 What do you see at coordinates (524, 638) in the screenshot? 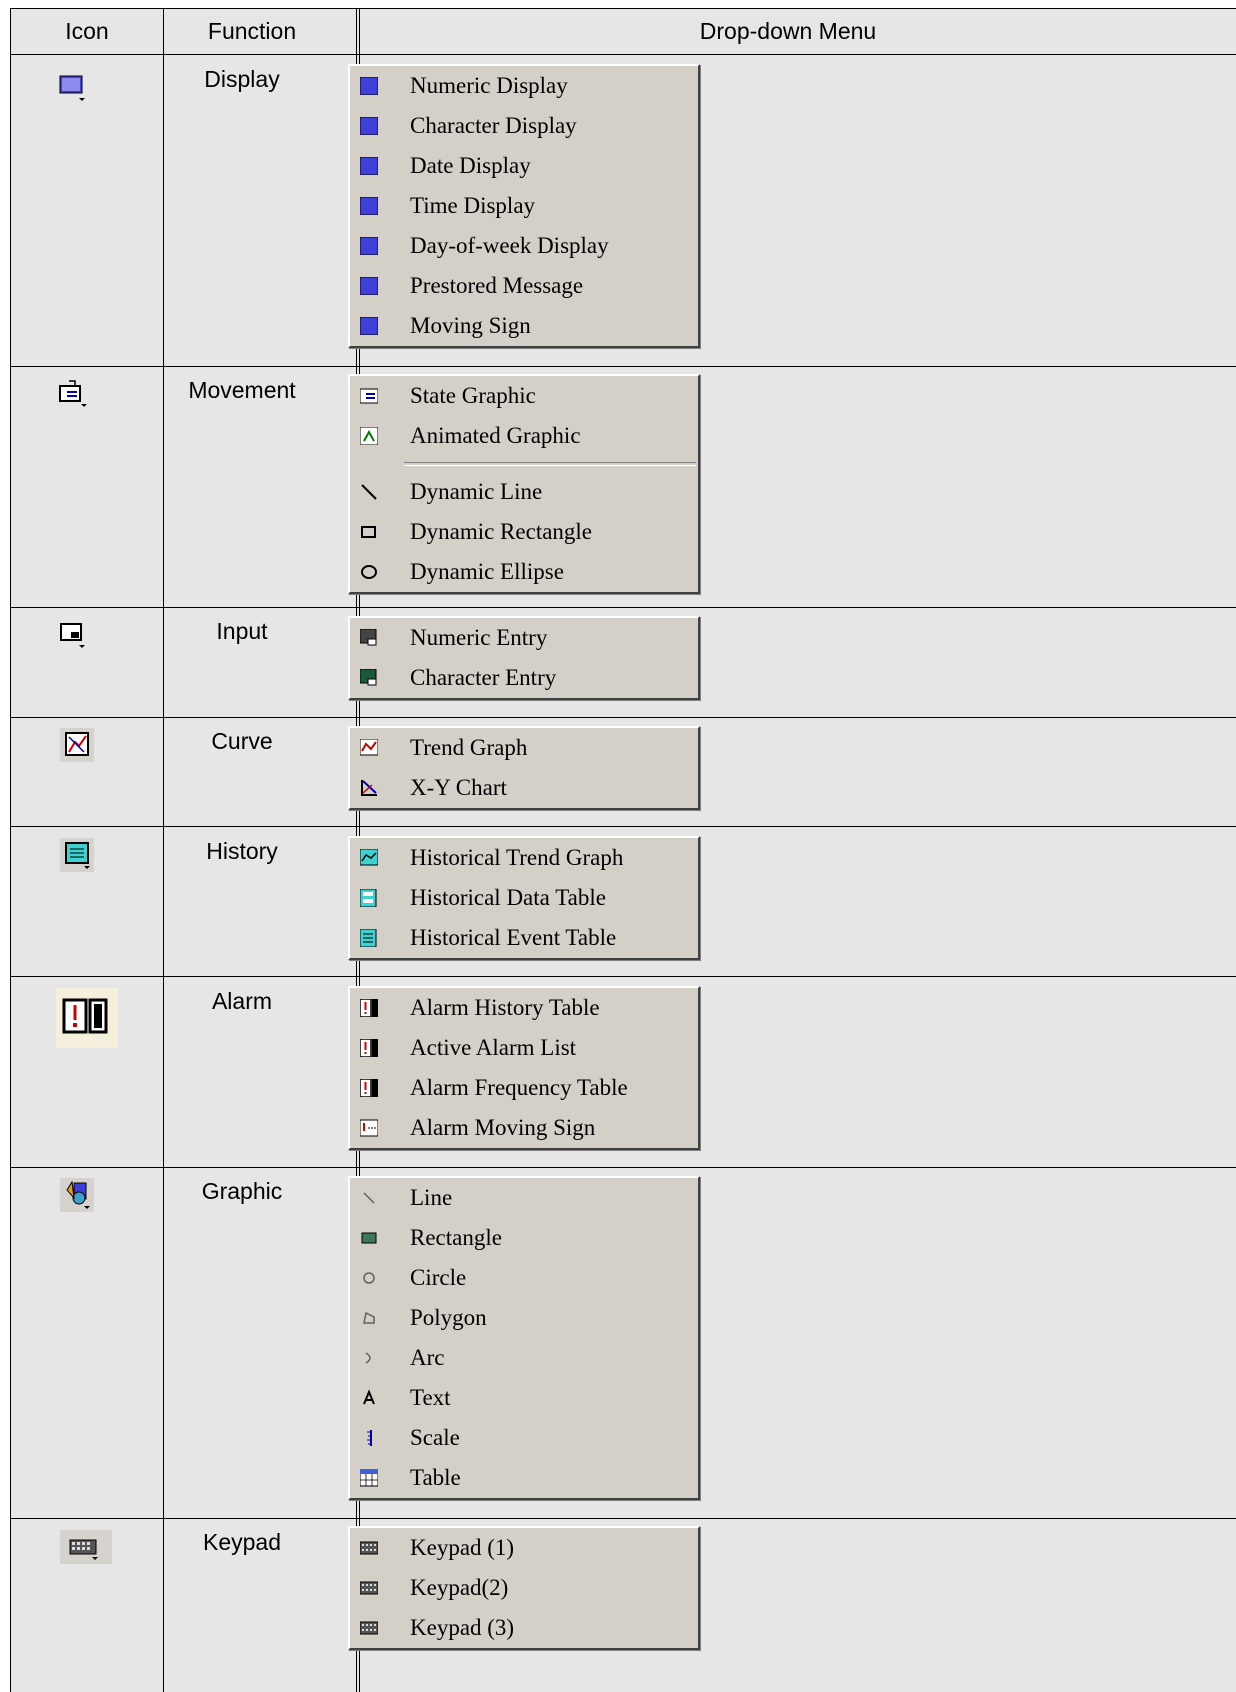
I see `menu-item: Numeric Entry` at bounding box center [524, 638].